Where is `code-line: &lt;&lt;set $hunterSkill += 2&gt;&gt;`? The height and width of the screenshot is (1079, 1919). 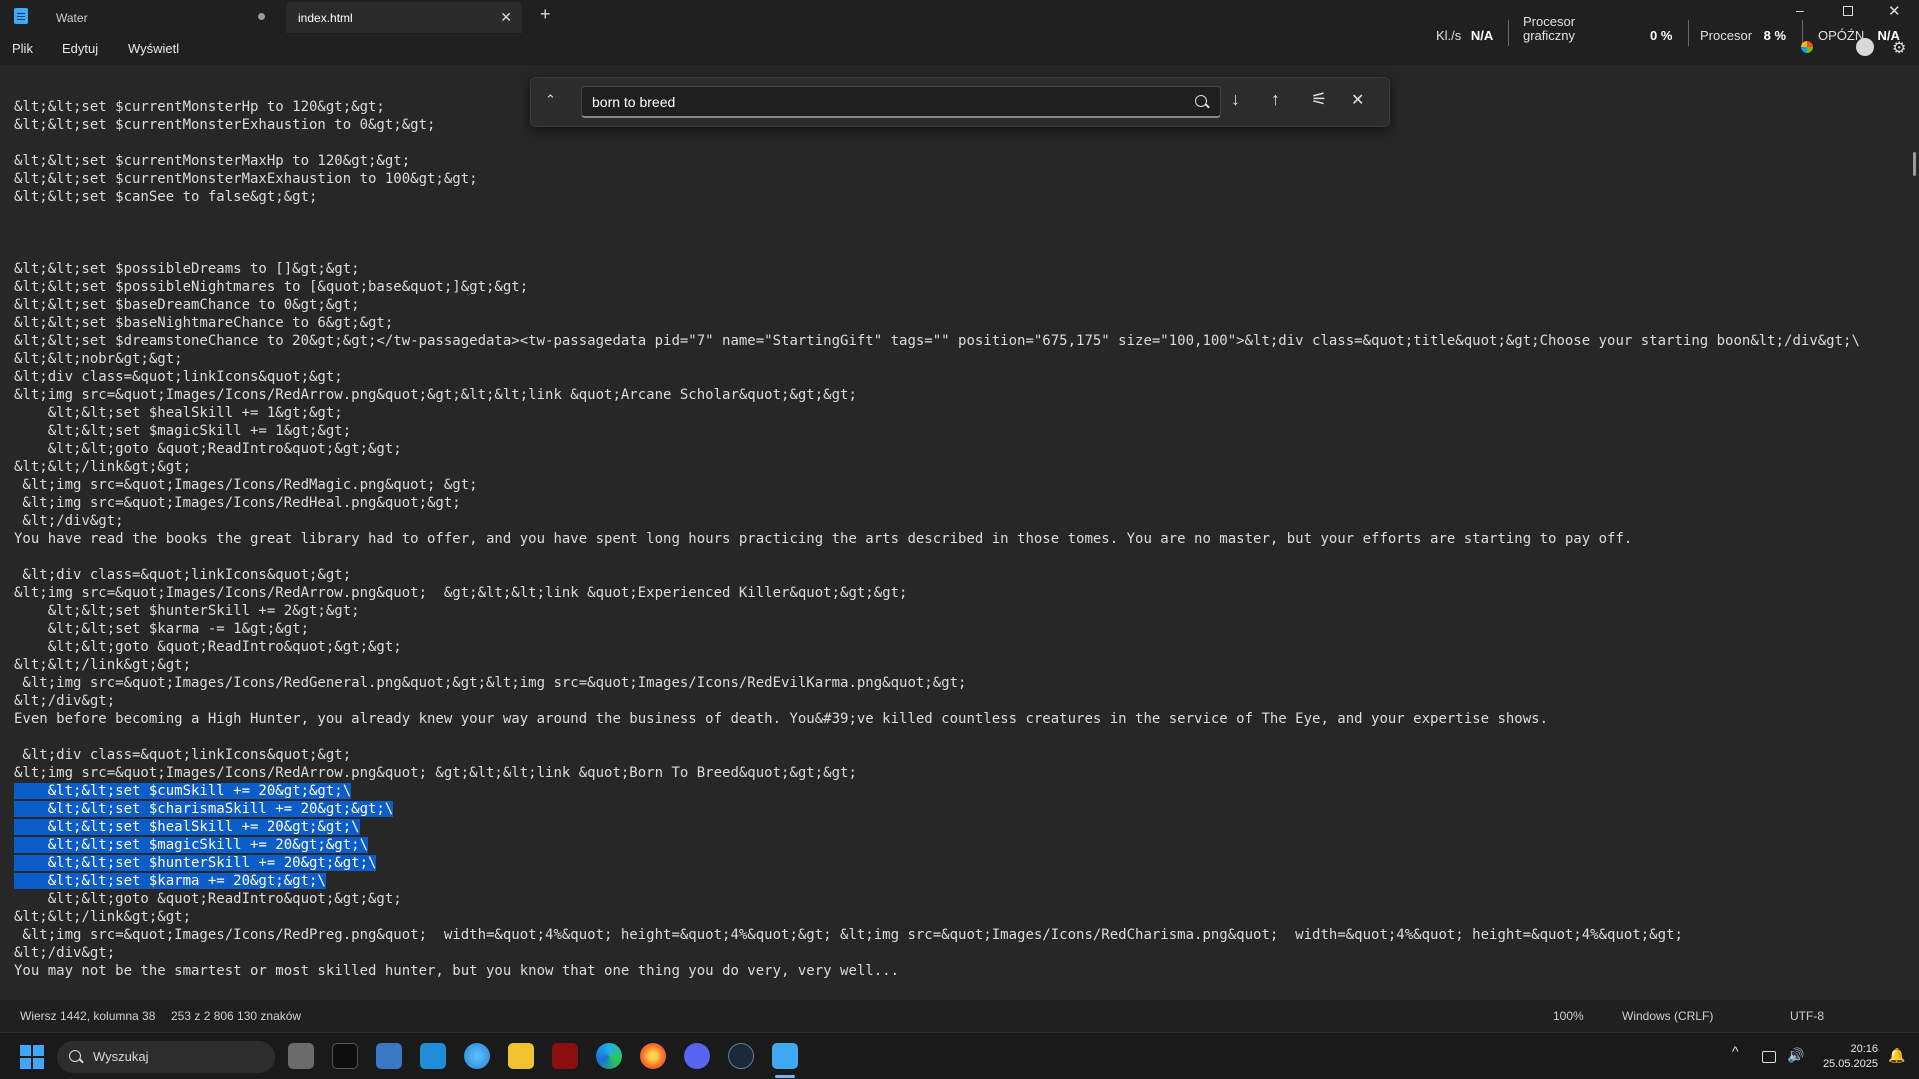 code-line: &lt;&lt;set $hunterSkill += 2&gt;&gt; is located at coordinates (937, 611).